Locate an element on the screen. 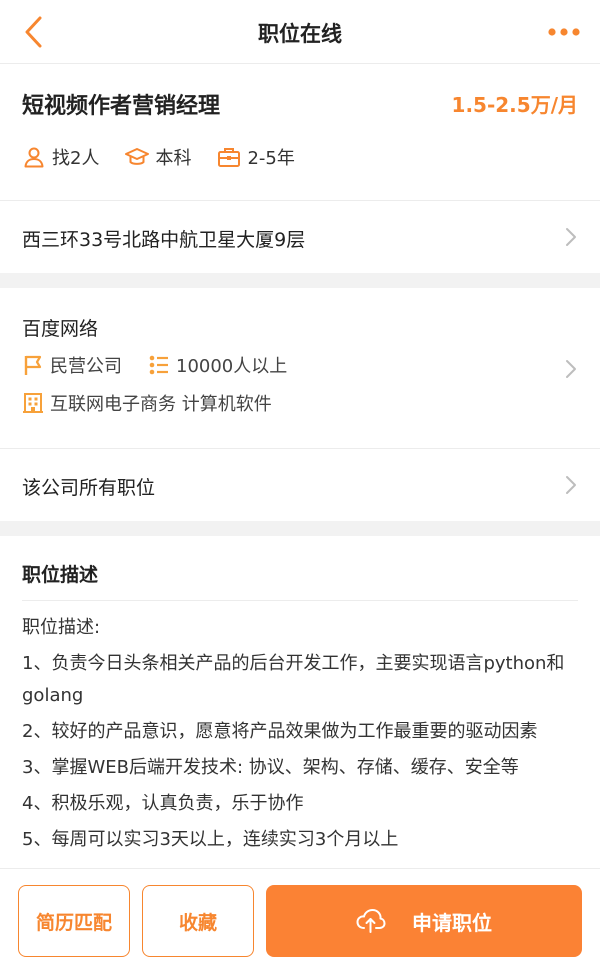 The width and height of the screenshot is (600, 974). address-row: 西三环33号北路中航卫星大厦9层 is located at coordinates (300, 237).